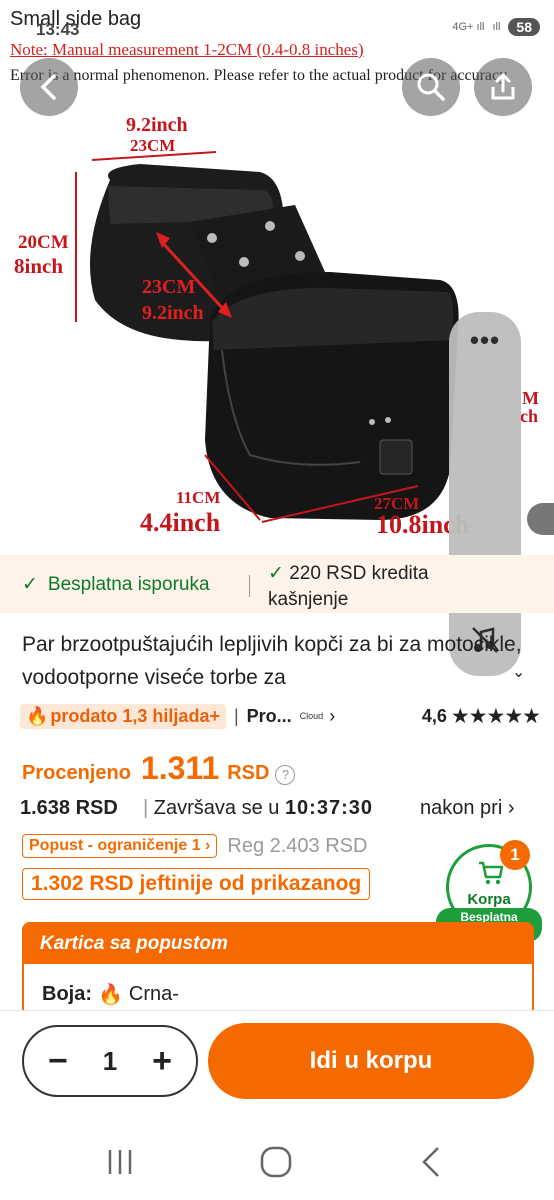  Describe the element at coordinates (328, 808) in the screenshot. I see `countdown-timer: 10:37:30` at that location.